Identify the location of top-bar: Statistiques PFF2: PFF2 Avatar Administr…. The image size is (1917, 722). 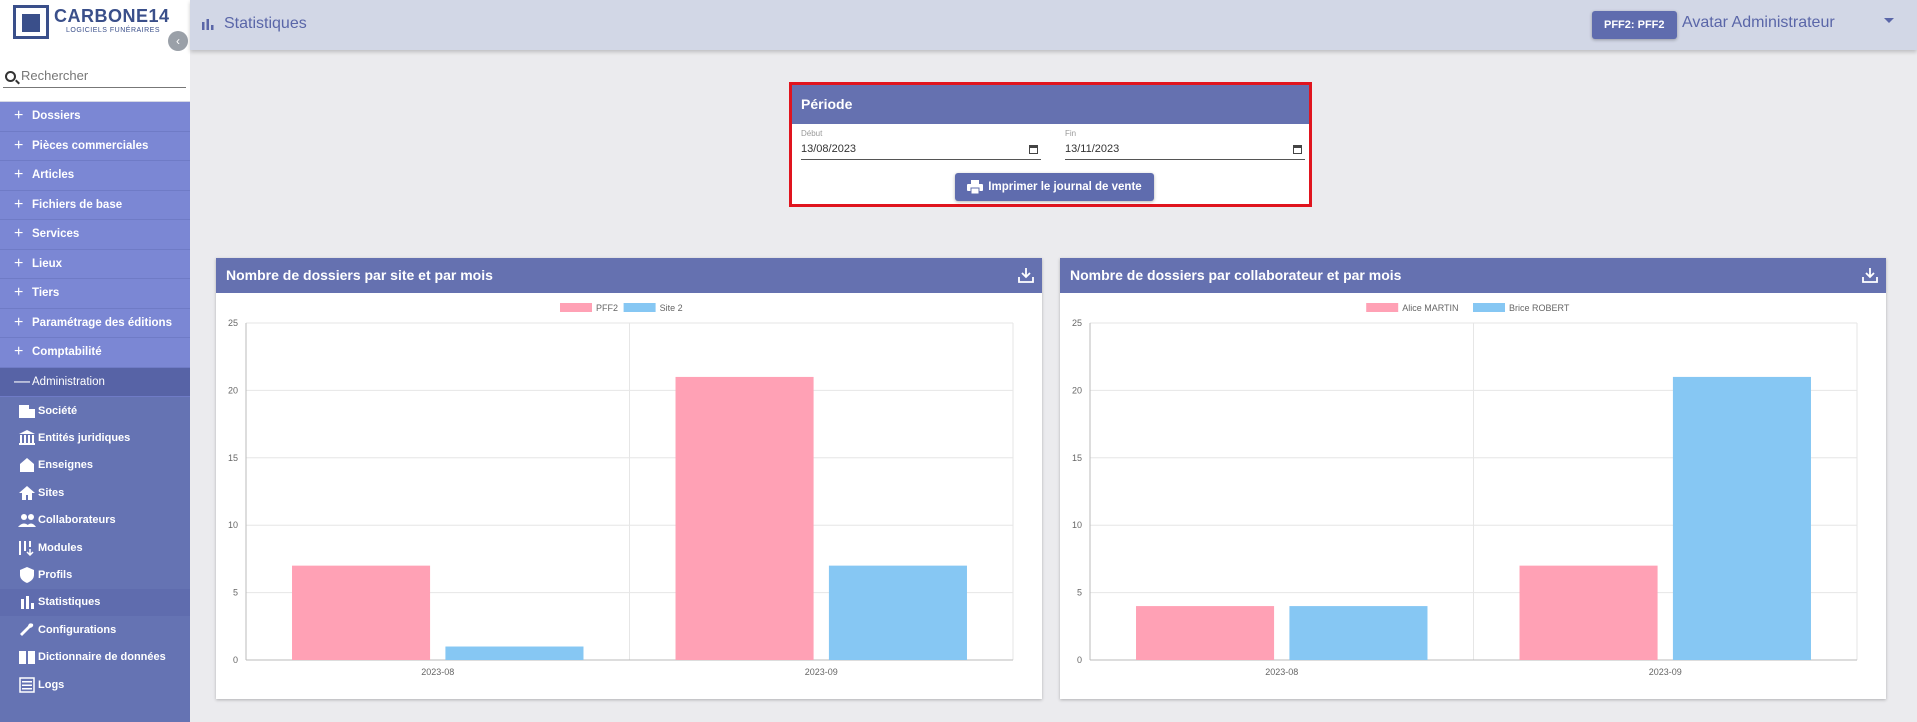
(1053, 25).